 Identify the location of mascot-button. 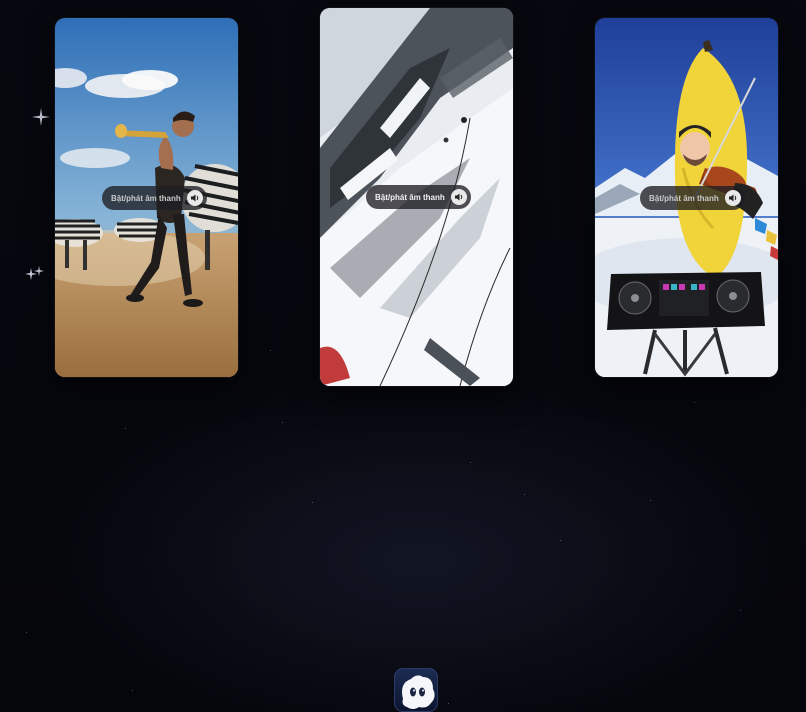
(416, 690).